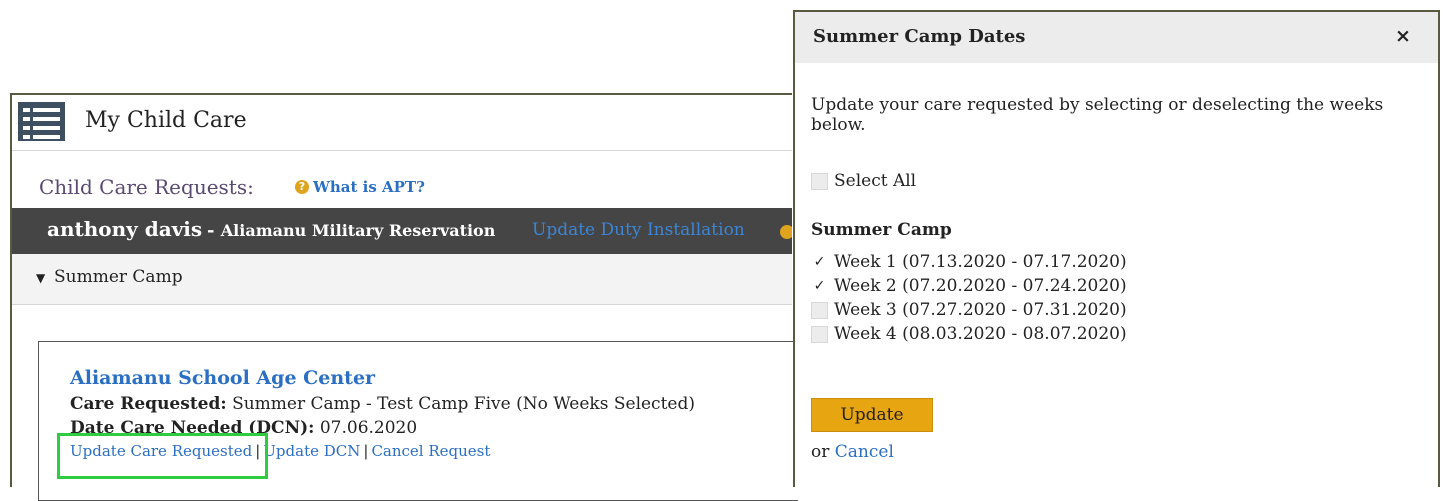 This screenshot has width=1443, height=501. I want to click on week-label: Week 2 (07.20.2020 - 07.24.2020), so click(980, 286).